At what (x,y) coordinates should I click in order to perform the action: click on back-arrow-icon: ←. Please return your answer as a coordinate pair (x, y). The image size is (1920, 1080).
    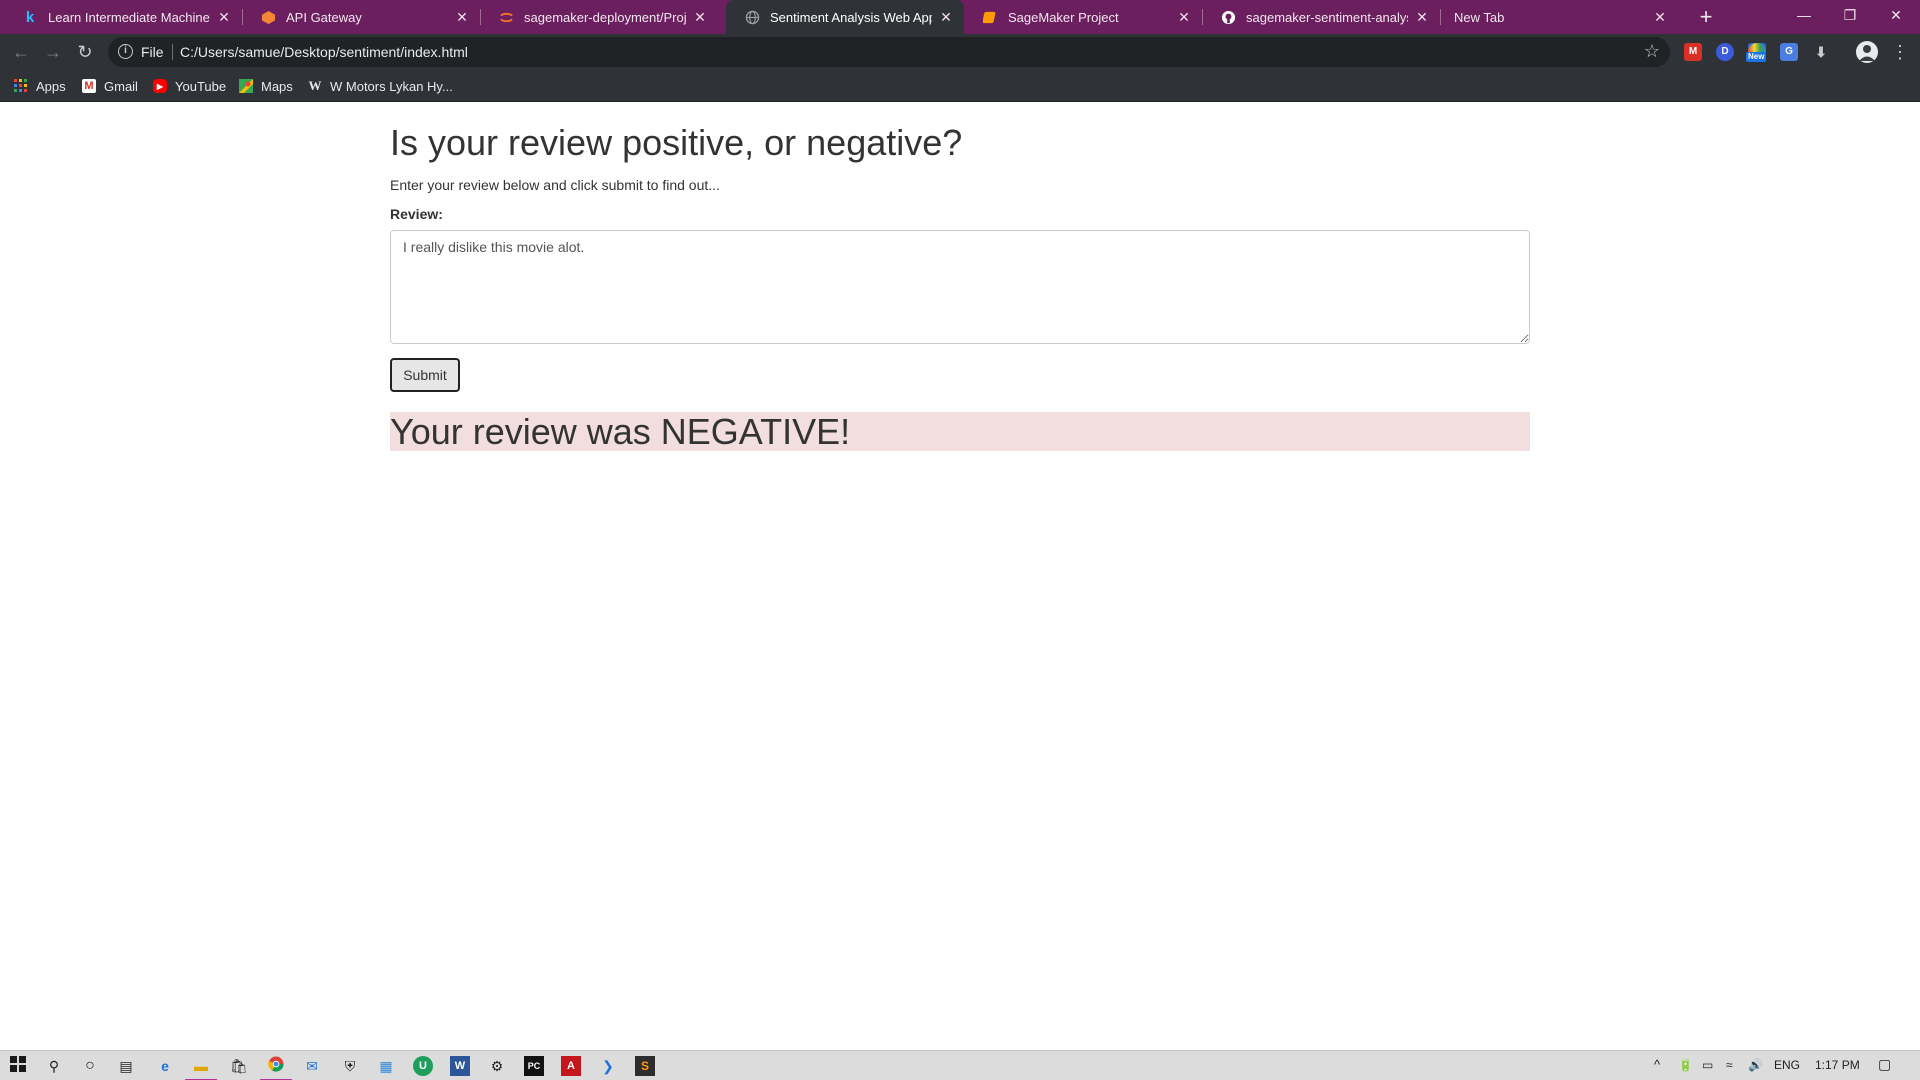
    Looking at the image, I should click on (21, 52).